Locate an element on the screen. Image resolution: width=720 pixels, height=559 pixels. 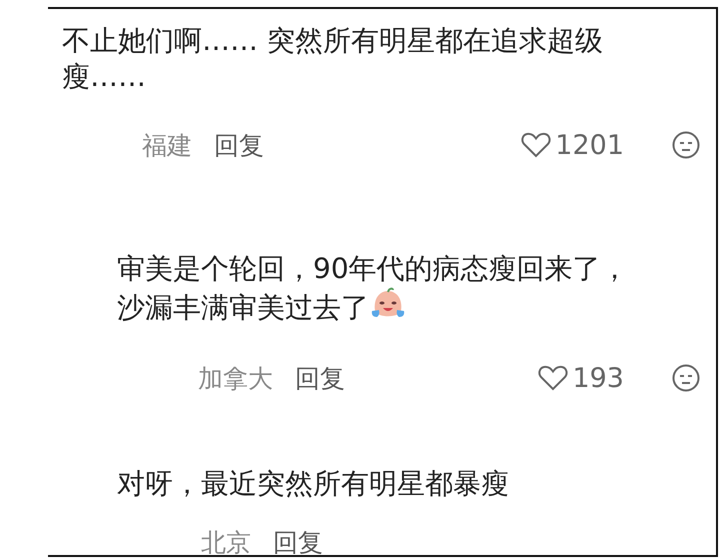
comment-text: 审美是个轮回，90年代的病态瘦回来了，沙漏丰满审美过去了 is located at coordinates (373, 288).